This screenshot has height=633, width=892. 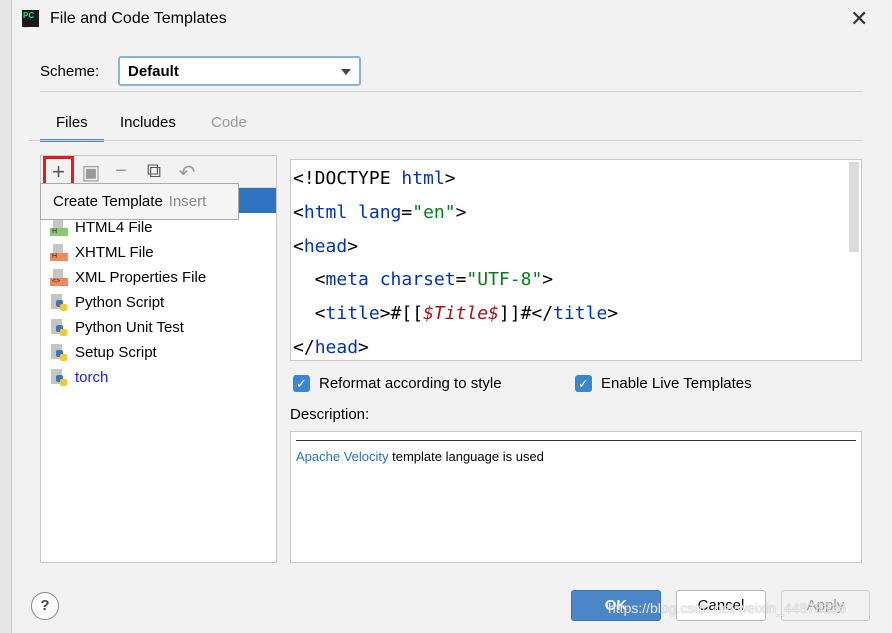 I want to click on close-icon: ✕, so click(x=859, y=19).